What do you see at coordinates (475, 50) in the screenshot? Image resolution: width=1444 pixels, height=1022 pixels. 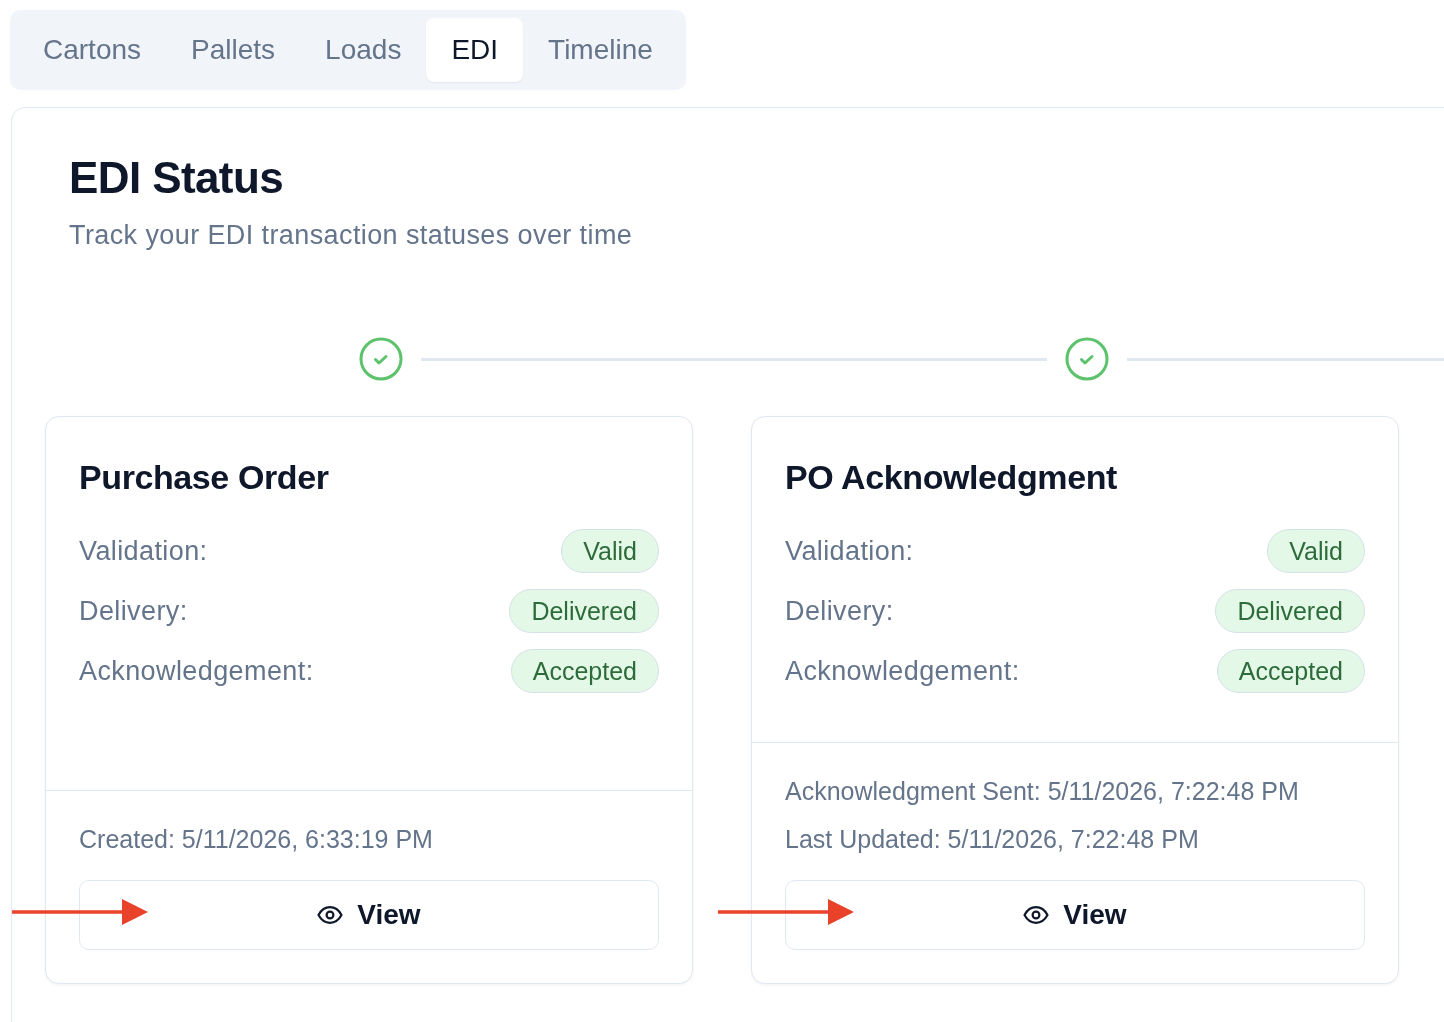 I see `tab: EDI` at bounding box center [475, 50].